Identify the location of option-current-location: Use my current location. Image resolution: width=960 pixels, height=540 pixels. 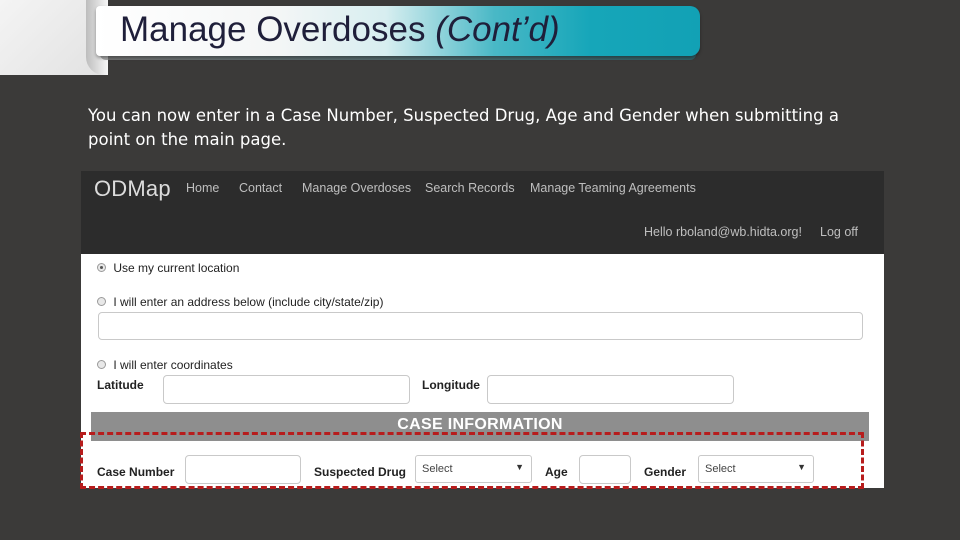
(168, 268).